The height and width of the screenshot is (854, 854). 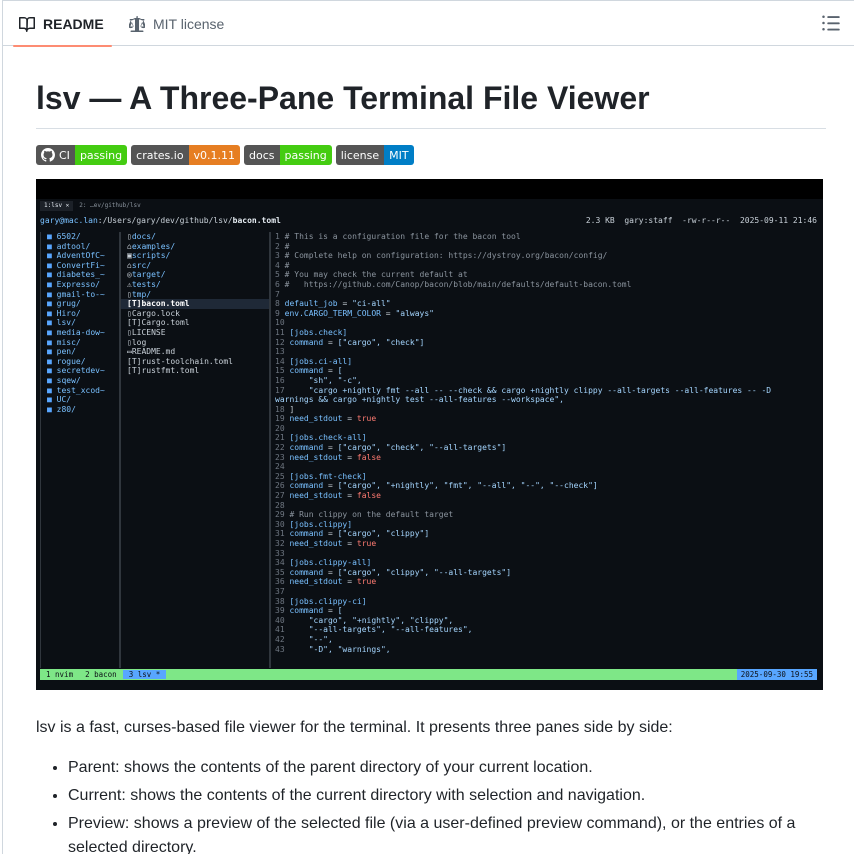 What do you see at coordinates (280, 294) in the screenshot?
I see `line-number: 7` at bounding box center [280, 294].